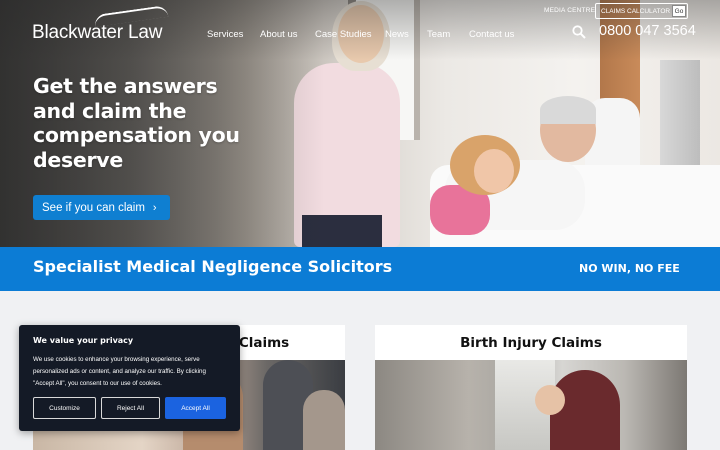 The image size is (720, 450). Describe the element at coordinates (579, 32) in the screenshot. I see `search-icon` at that location.